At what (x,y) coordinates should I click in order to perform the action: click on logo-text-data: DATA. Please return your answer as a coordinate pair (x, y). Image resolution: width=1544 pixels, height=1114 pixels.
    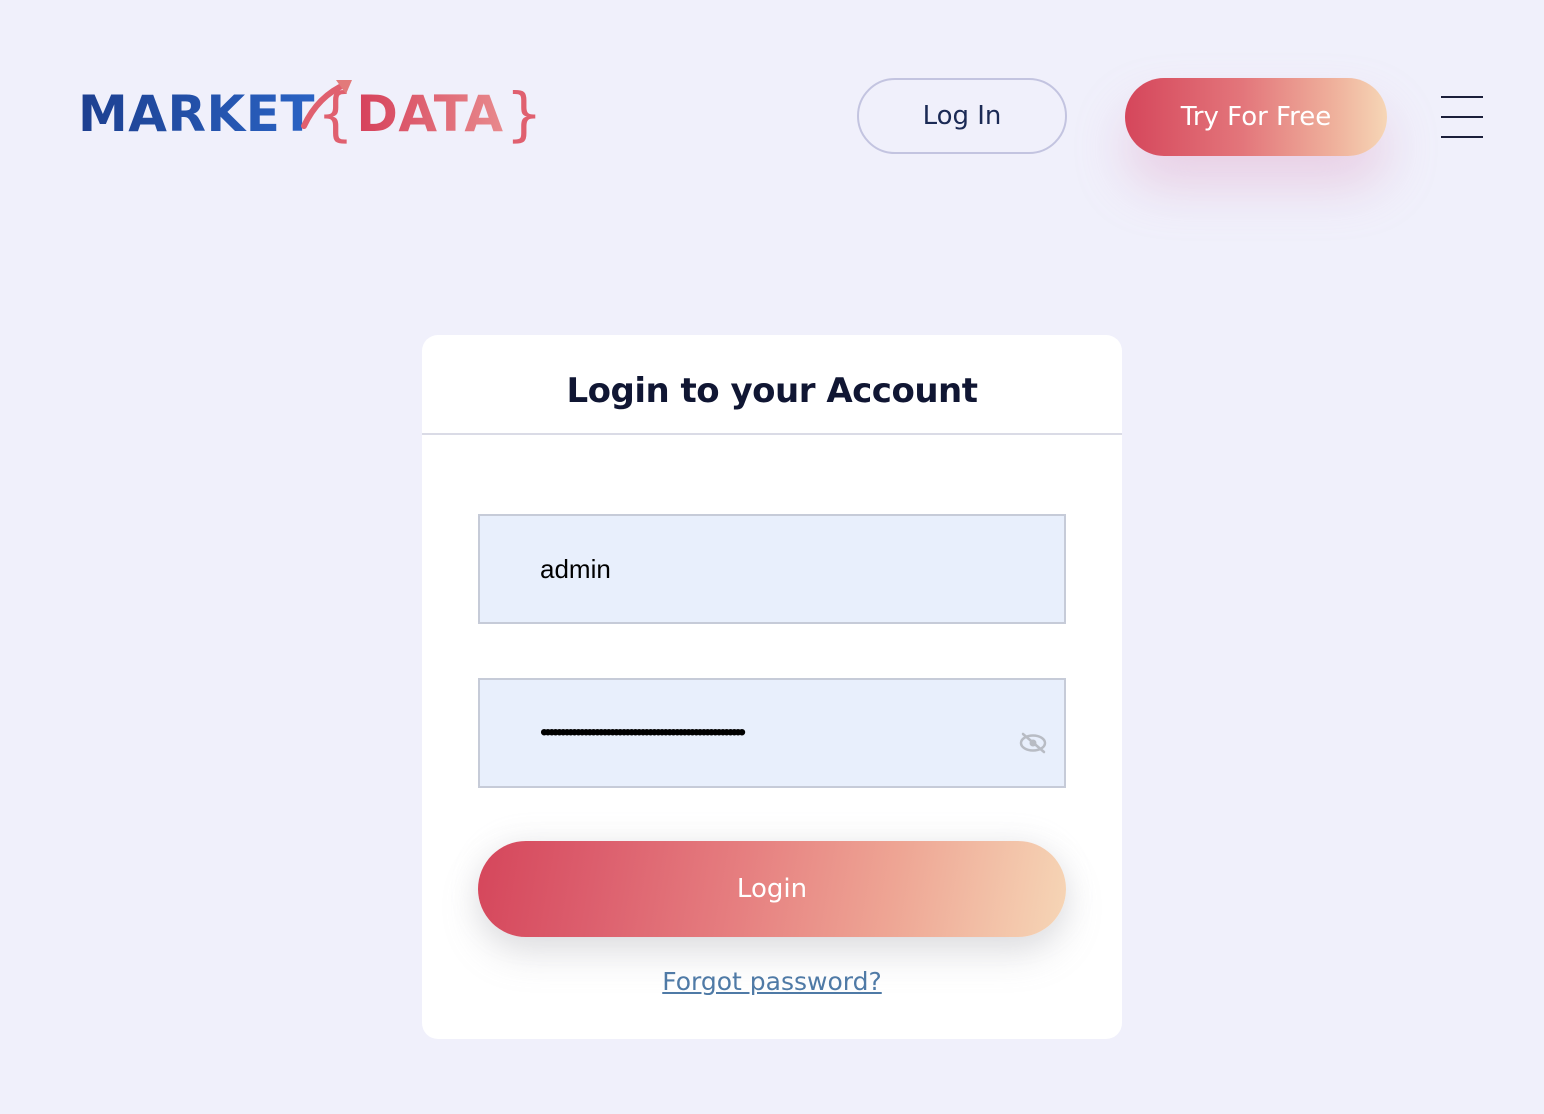
    Looking at the image, I should click on (430, 114).